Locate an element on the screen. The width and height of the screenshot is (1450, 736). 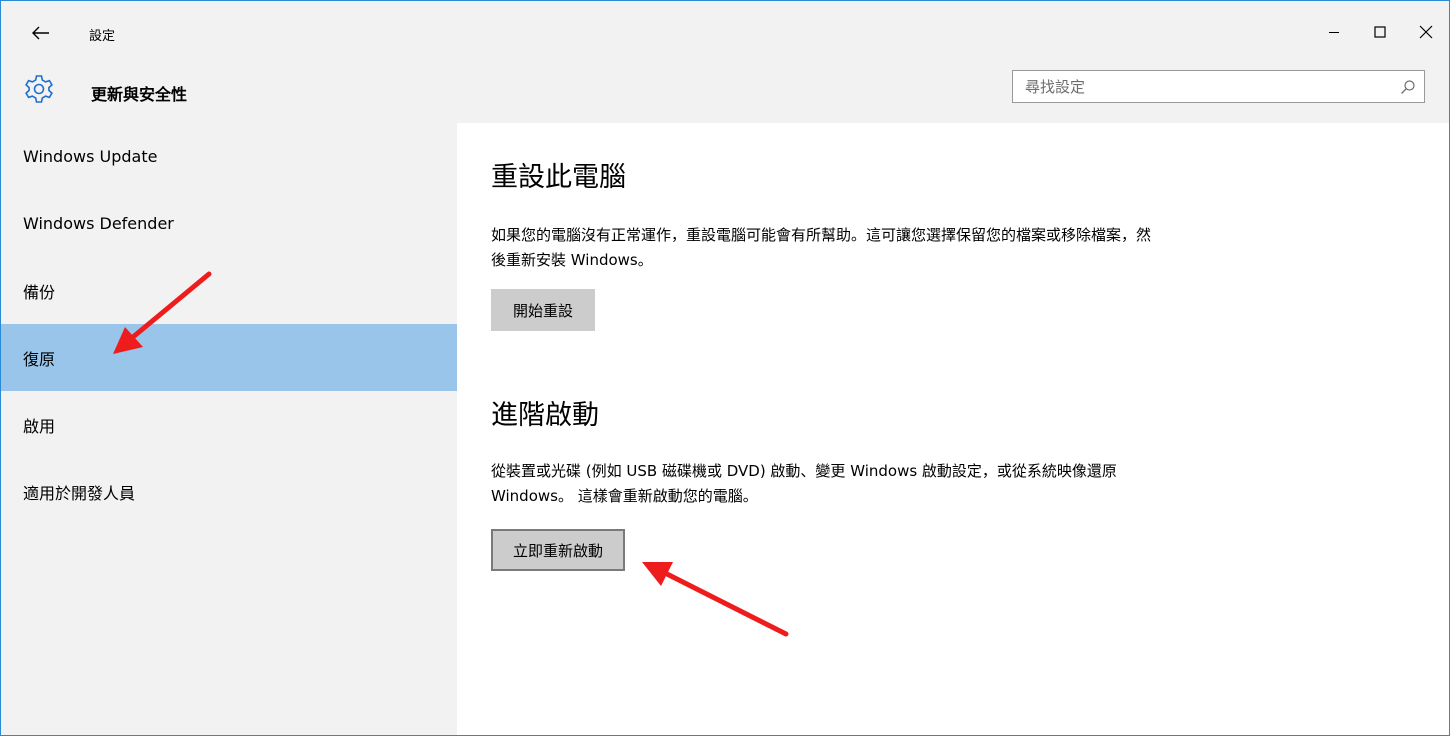
close-icon is located at coordinates (1426, 32).